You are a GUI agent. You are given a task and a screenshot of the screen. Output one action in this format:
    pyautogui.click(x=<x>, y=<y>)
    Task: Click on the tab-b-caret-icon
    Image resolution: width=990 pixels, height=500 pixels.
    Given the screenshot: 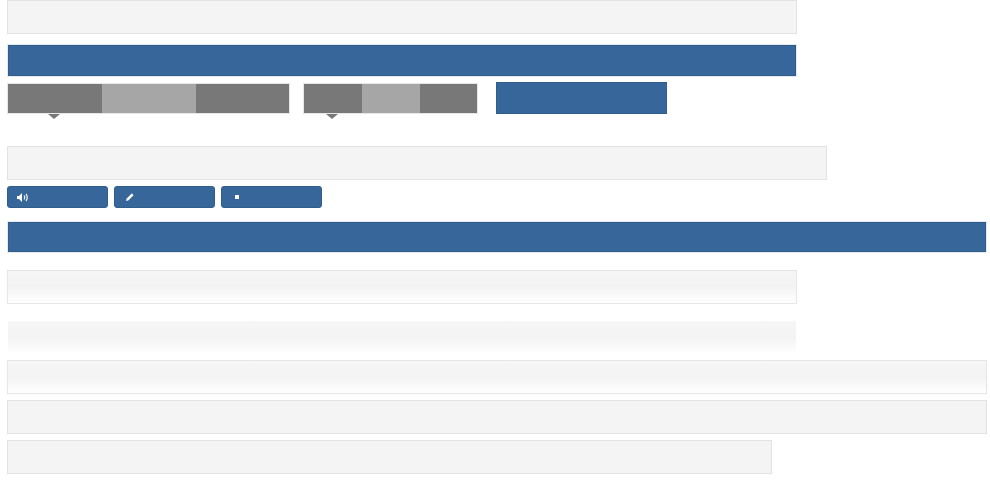 What is the action you would take?
    pyautogui.click(x=332, y=116)
    